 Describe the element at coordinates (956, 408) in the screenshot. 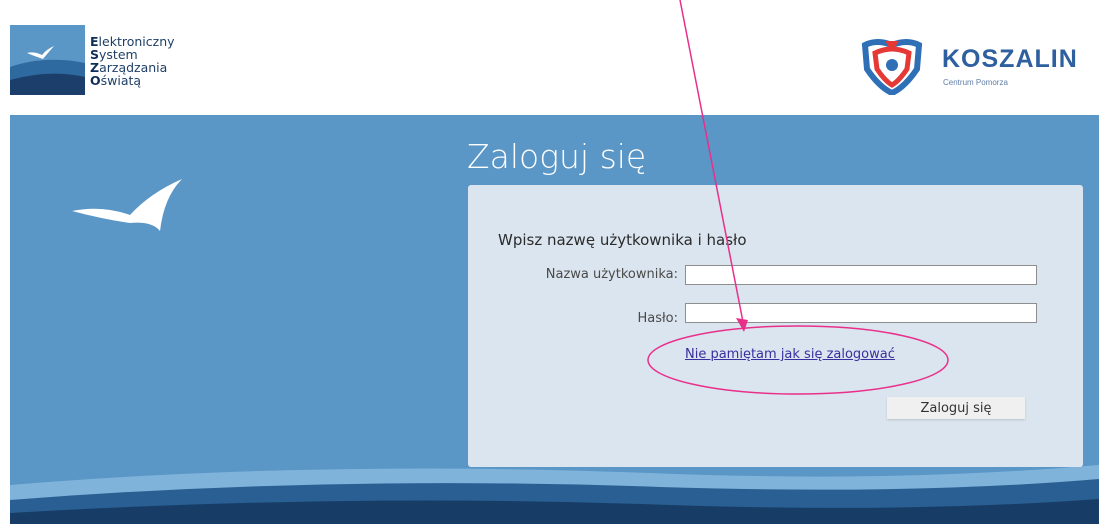

I see `login-button: Zaloguj się` at that location.